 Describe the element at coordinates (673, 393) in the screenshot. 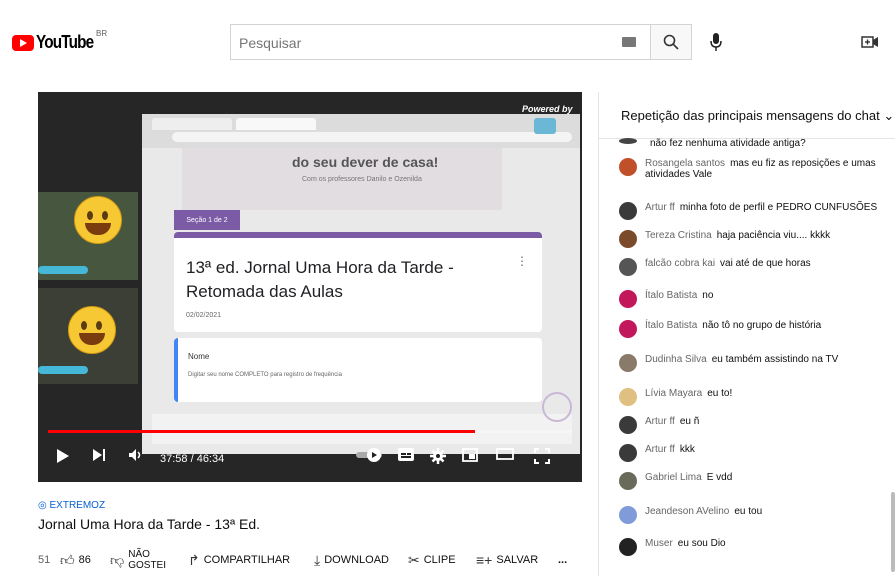

I see `chat-author: Lívia Mayara` at that location.